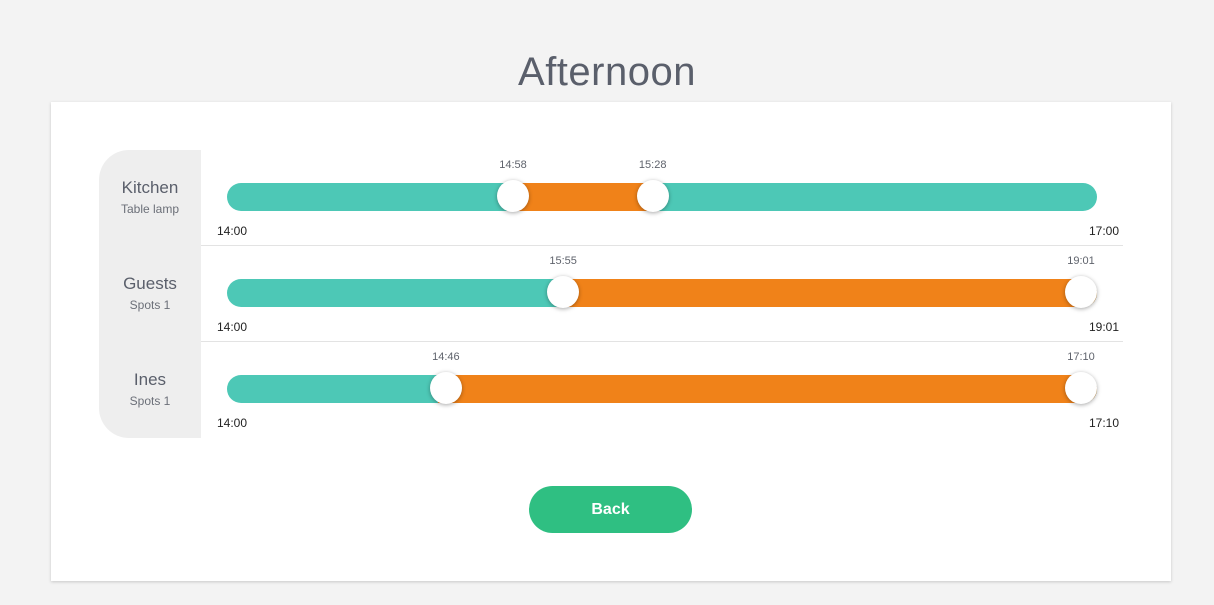 This screenshot has width=1214, height=605. I want to click on room-name: Kitchen, so click(150, 187).